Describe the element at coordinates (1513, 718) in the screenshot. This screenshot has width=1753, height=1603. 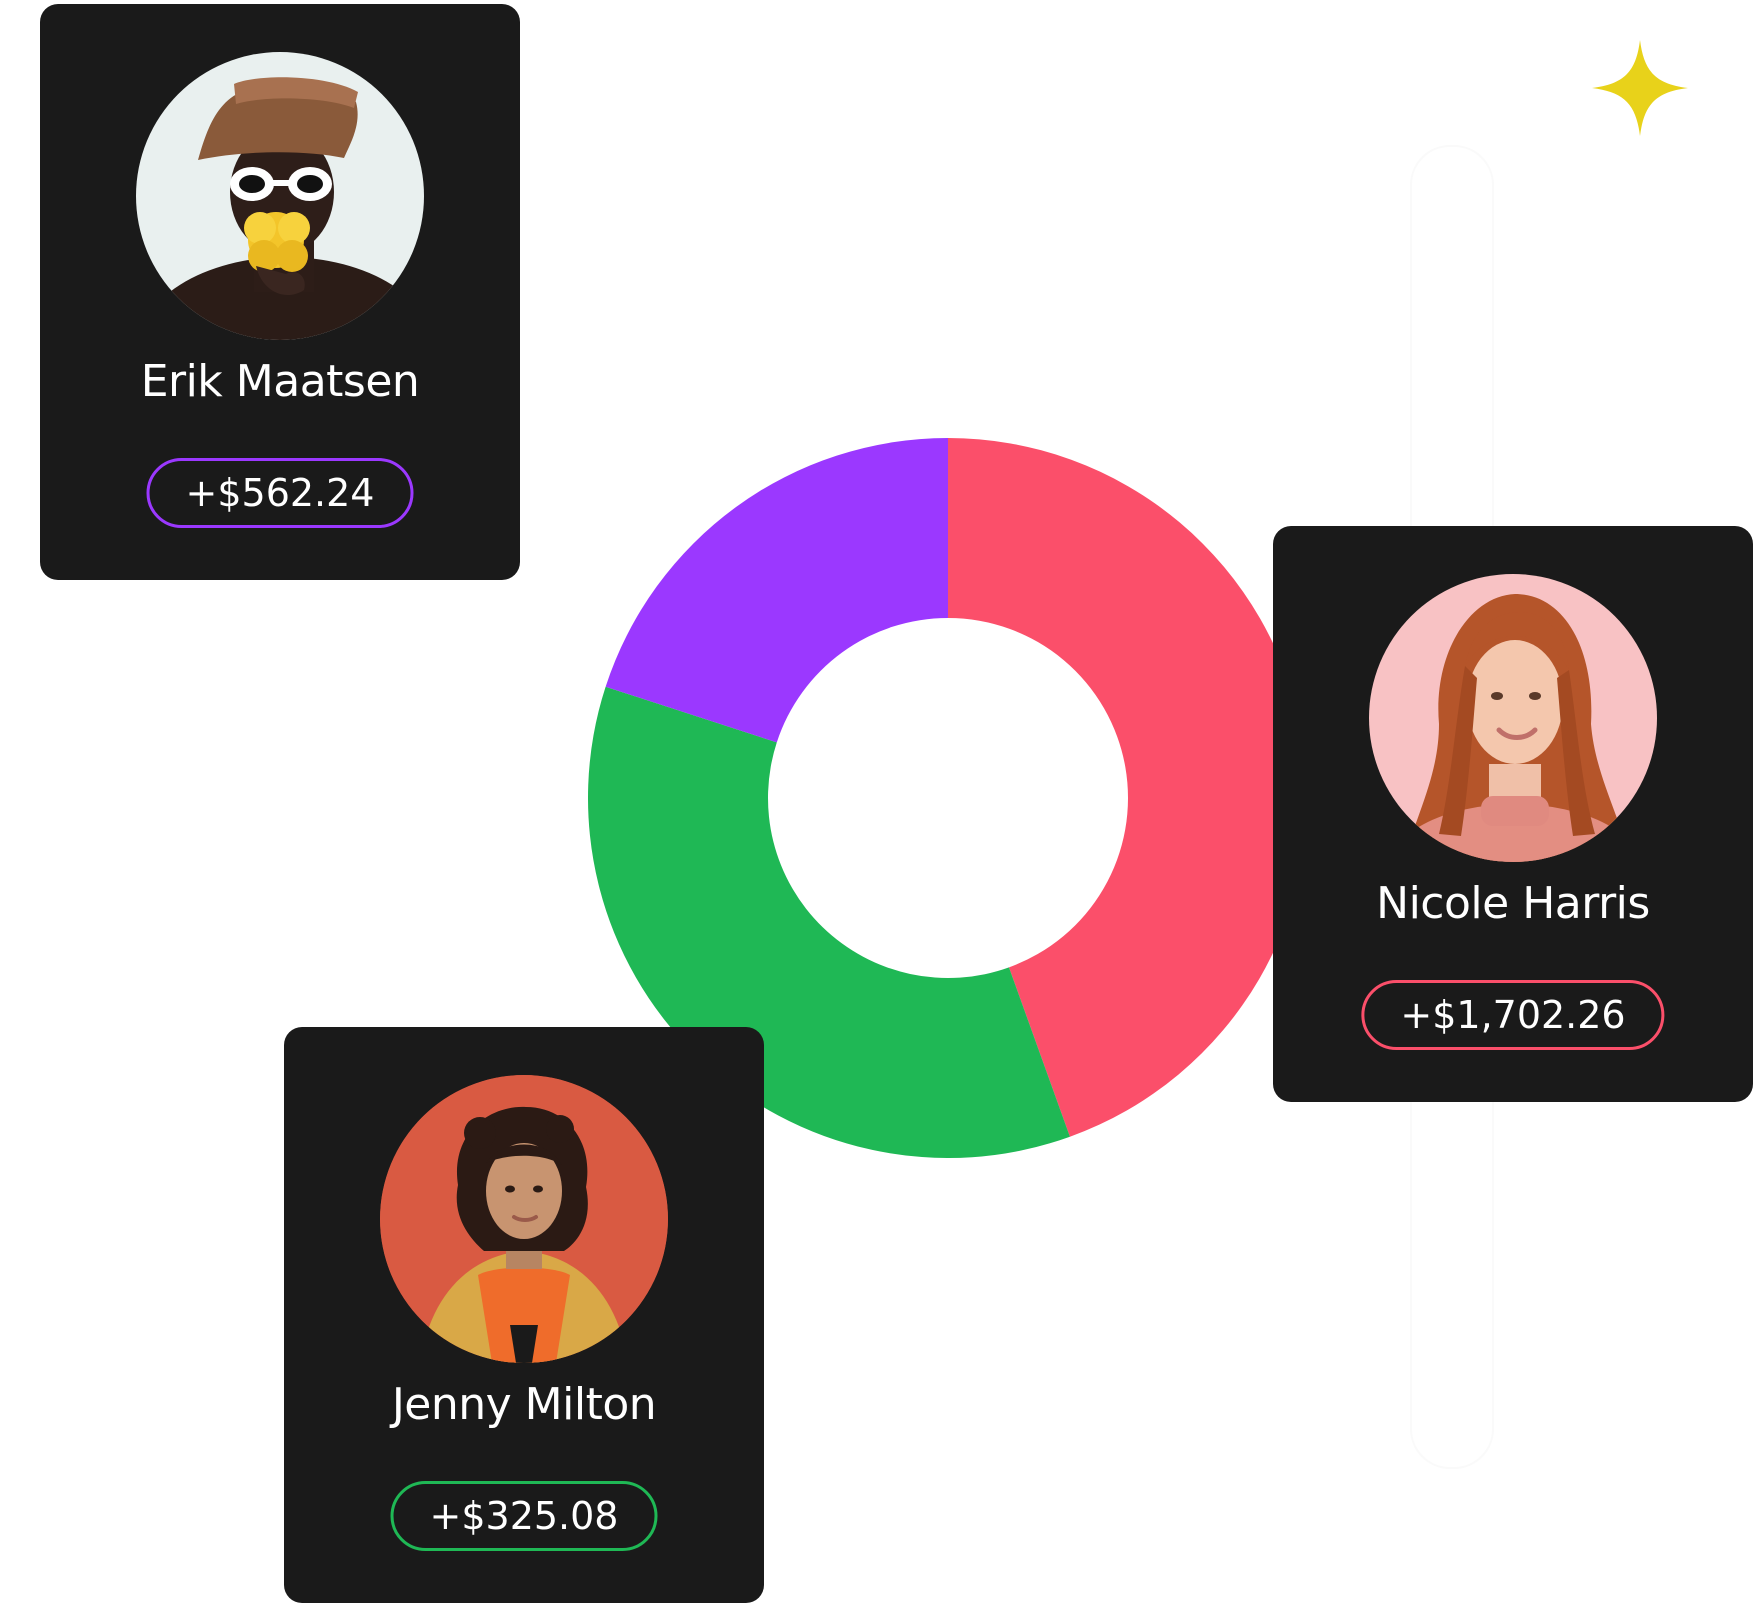
I see `red-haired-woman-avatar` at that location.